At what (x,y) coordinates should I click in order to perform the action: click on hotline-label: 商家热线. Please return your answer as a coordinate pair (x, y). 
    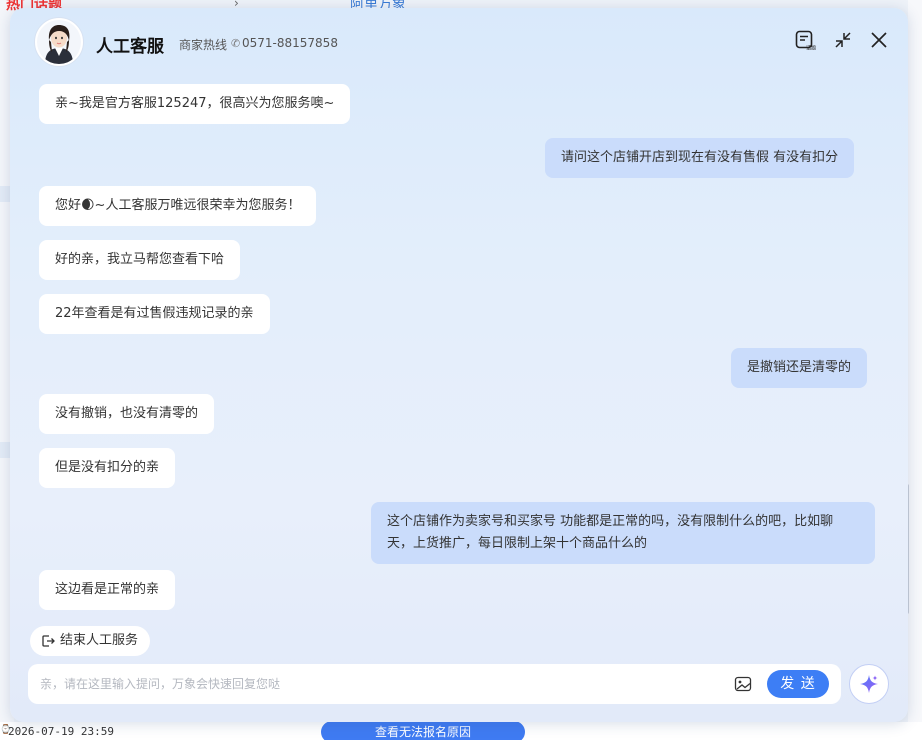
    Looking at the image, I should click on (203, 45).